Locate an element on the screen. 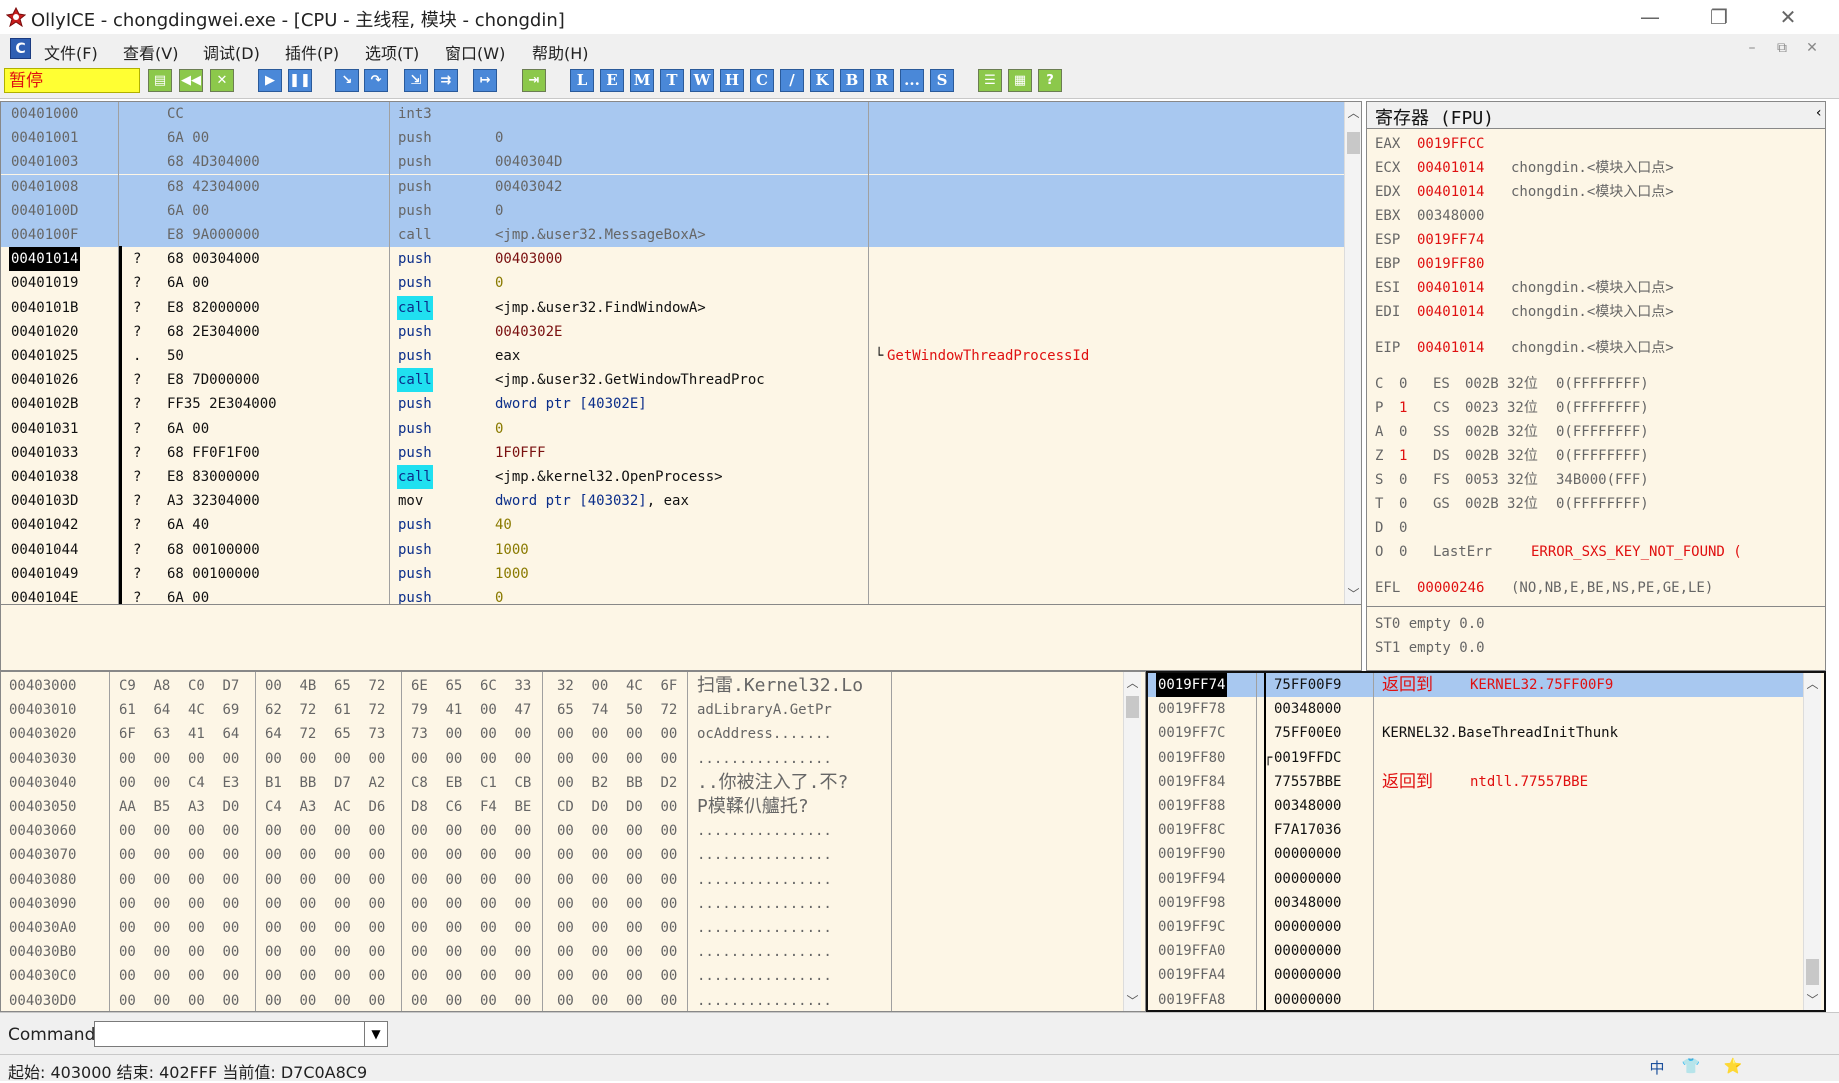 The height and width of the screenshot is (1083, 1839). disasm-row: 00401014? 68 00304000 push 00403000 is located at coordinates (672, 259).